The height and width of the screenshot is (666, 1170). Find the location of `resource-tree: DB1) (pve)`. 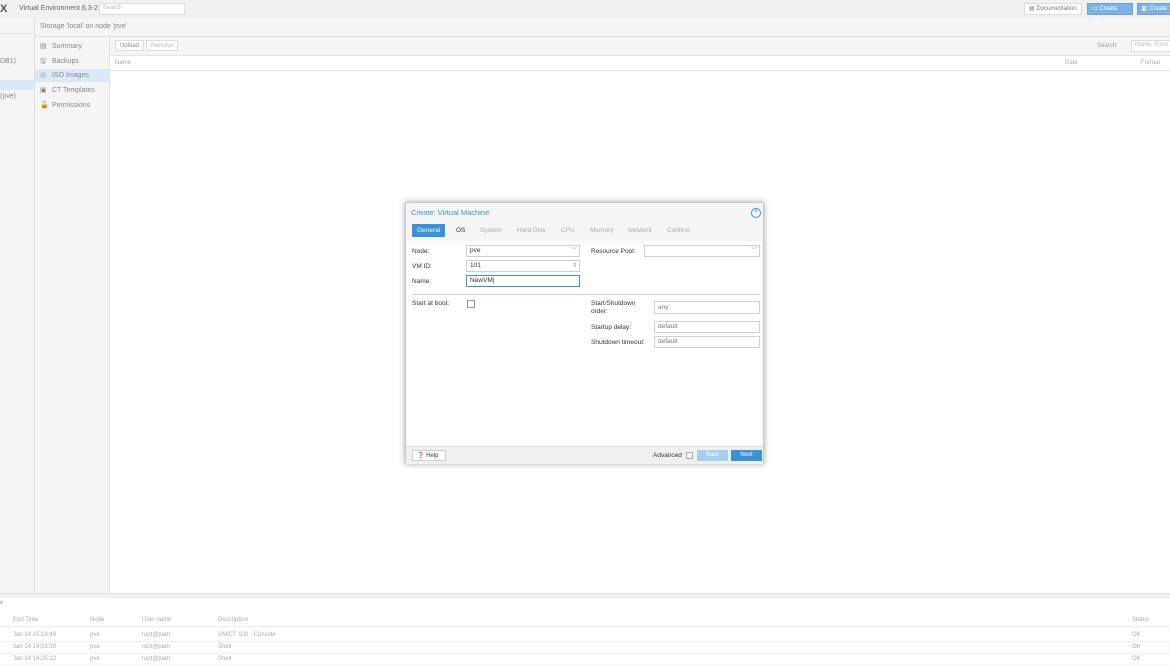

resource-tree: DB1) (pve) is located at coordinates (17, 306).